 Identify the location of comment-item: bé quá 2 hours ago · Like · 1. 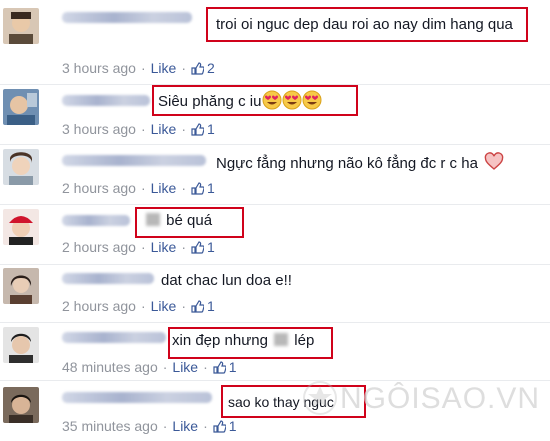
(275, 235).